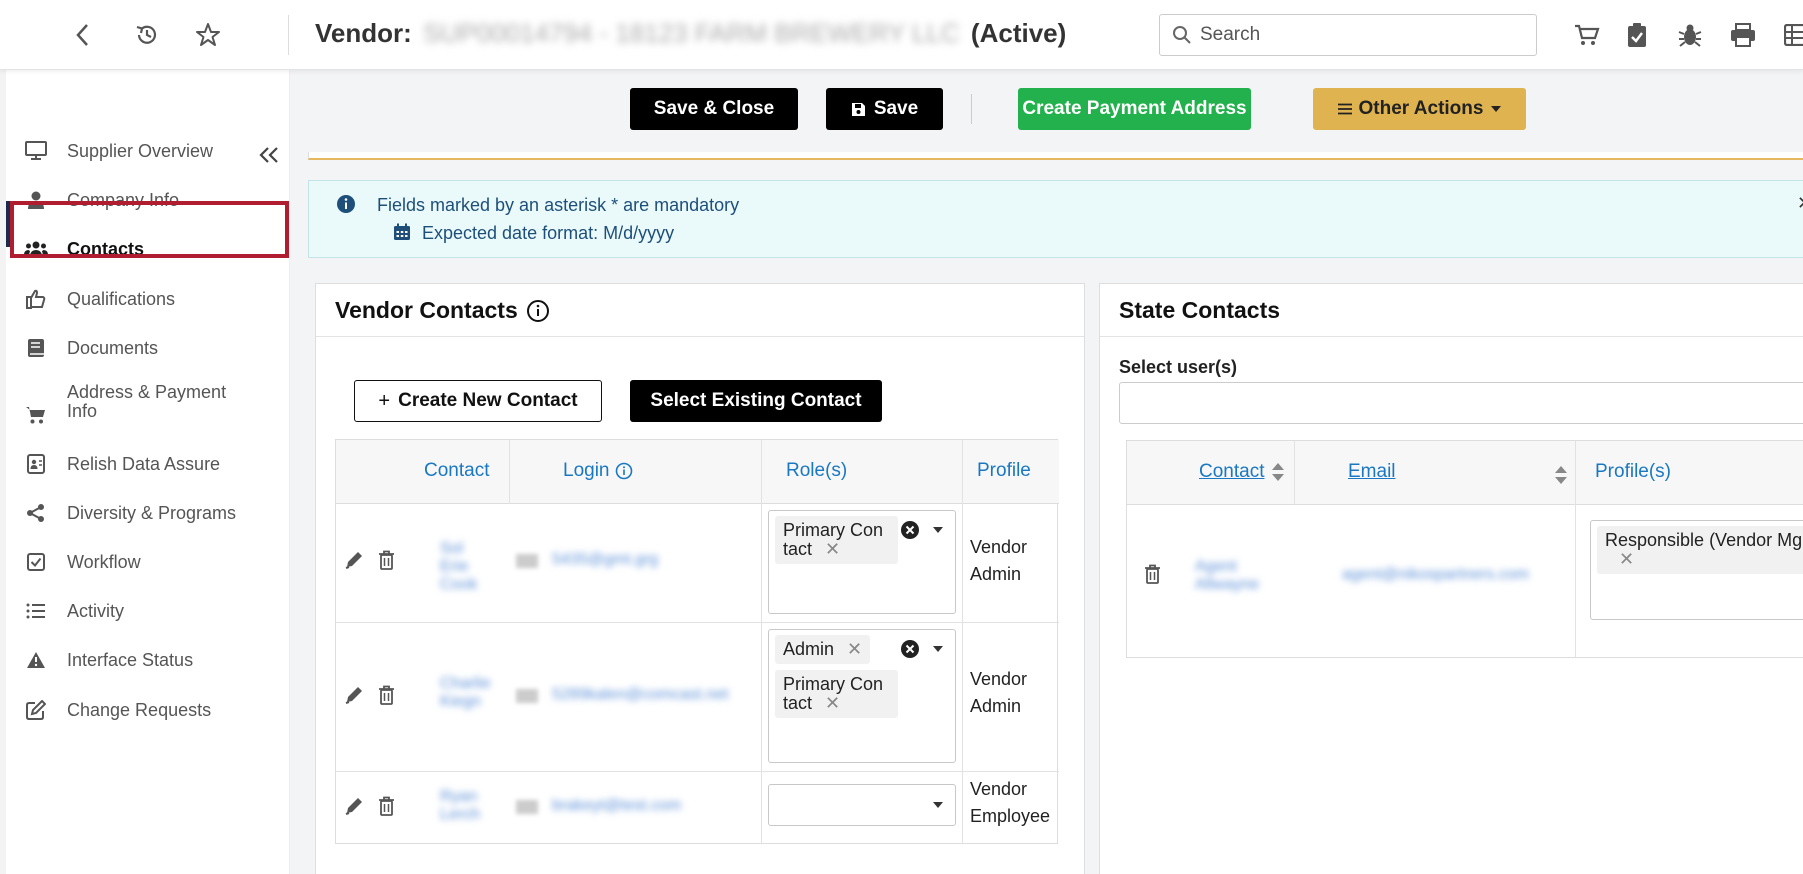 This screenshot has width=1803, height=874. What do you see at coordinates (468, 567) in the screenshot?
I see `contact-name: Sol Erie Cook` at bounding box center [468, 567].